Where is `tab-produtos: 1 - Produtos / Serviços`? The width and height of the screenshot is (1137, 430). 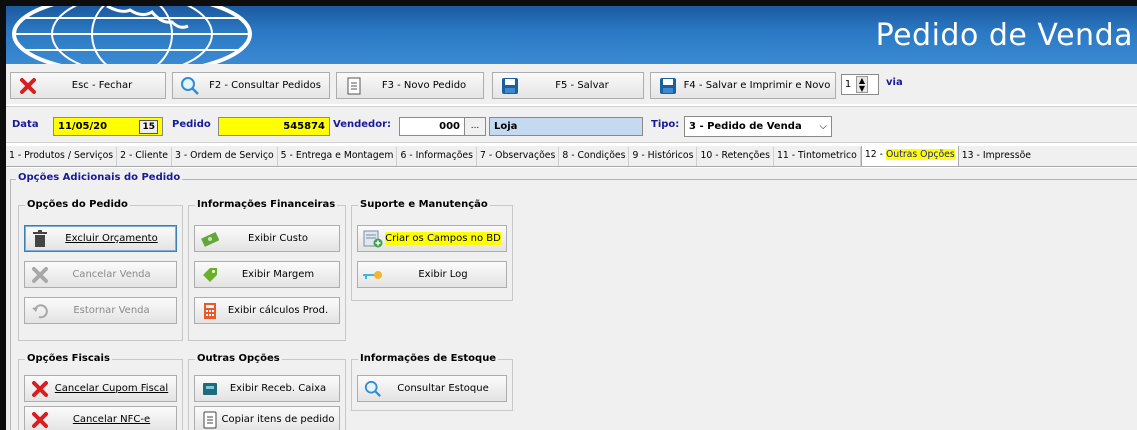
tab-produtos: 1 - Produtos / Serviços is located at coordinates (62, 156).